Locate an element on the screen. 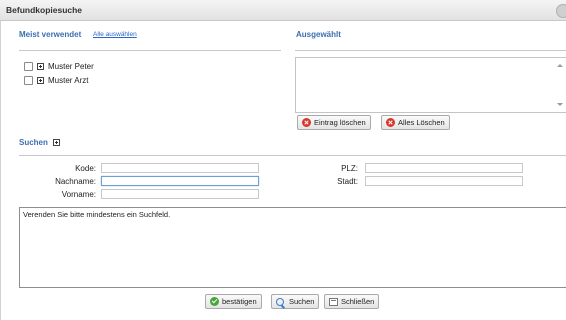 Image resolution: width=566 pixels, height=320 pixels. kode-input is located at coordinates (180, 168).